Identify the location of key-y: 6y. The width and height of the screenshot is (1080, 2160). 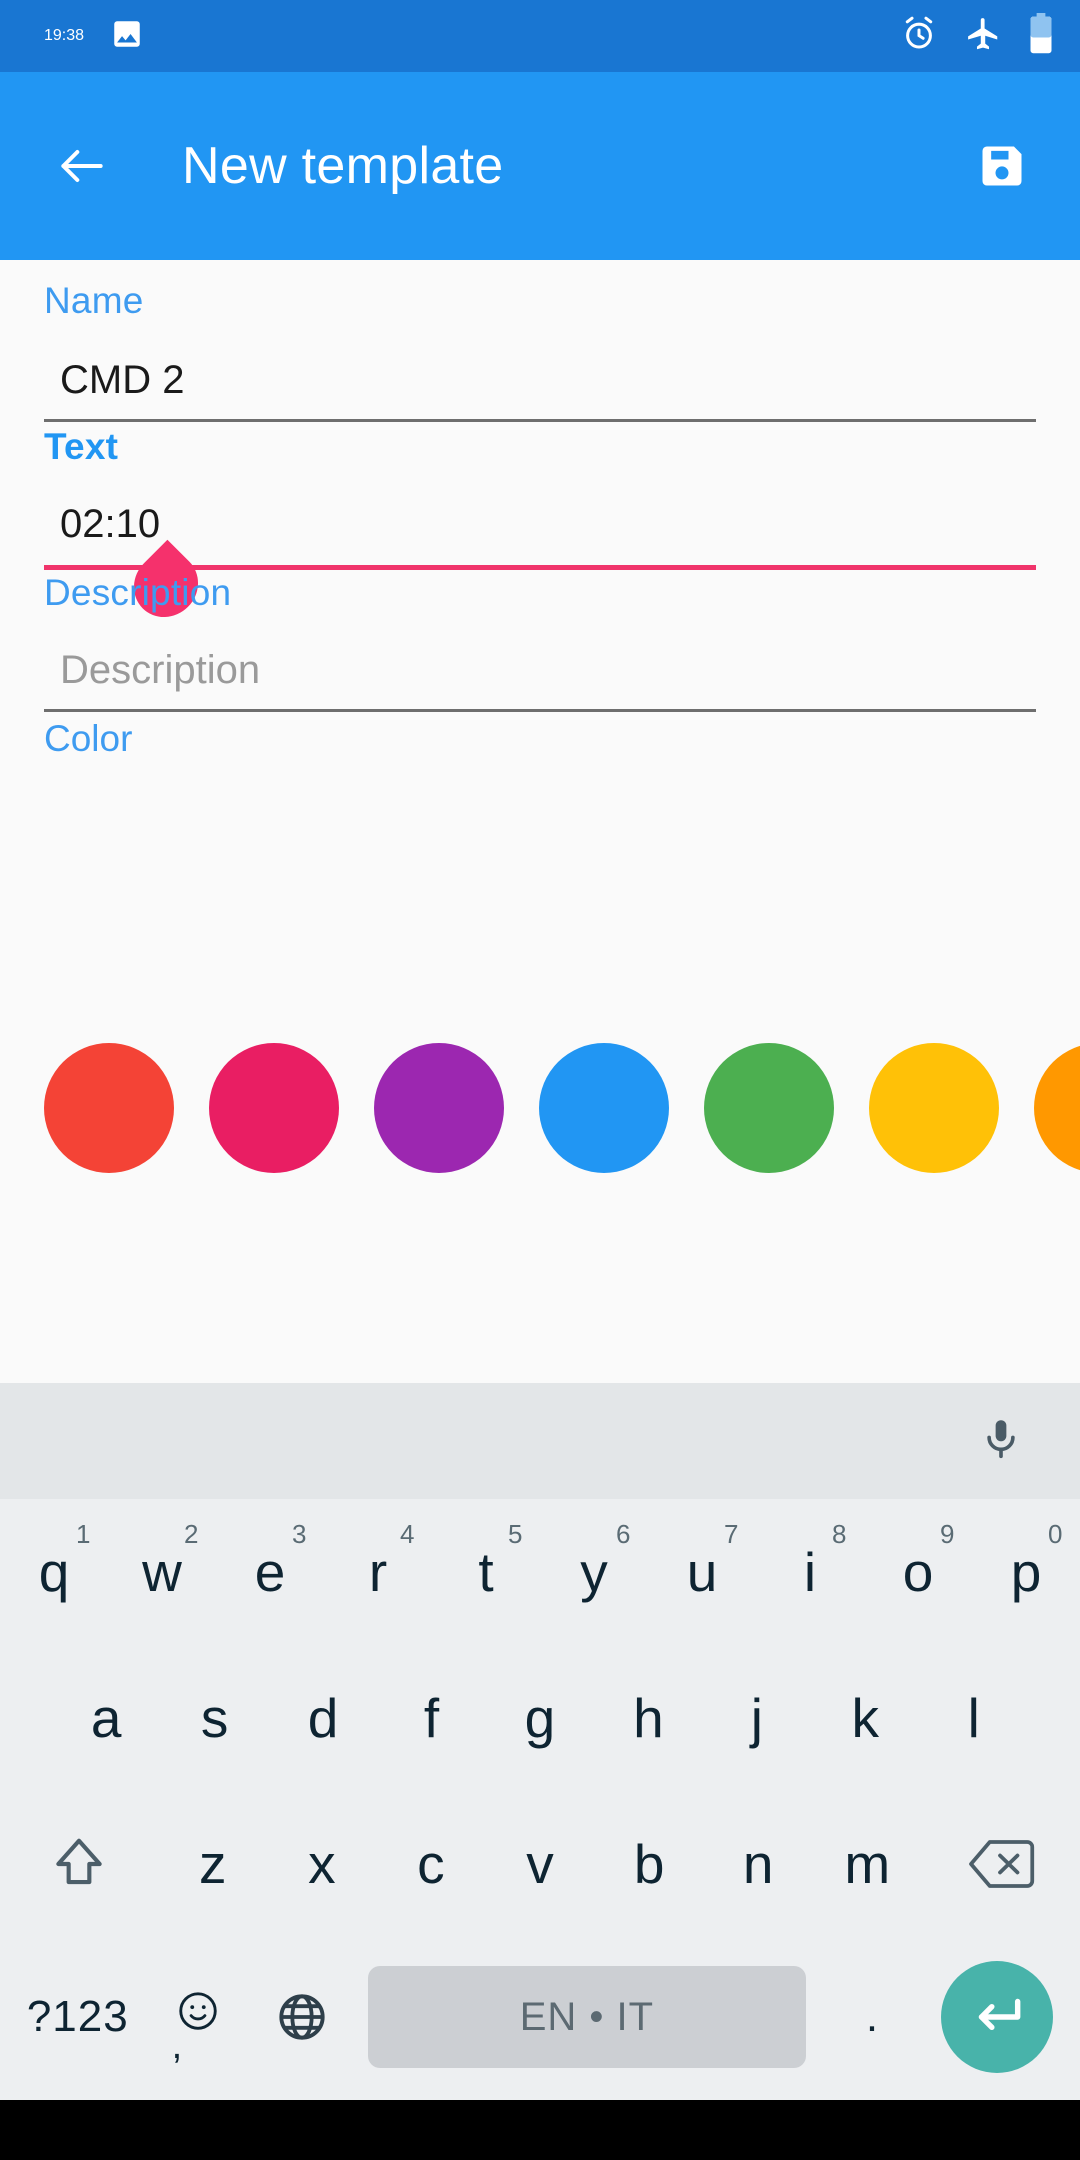
(594, 1572).